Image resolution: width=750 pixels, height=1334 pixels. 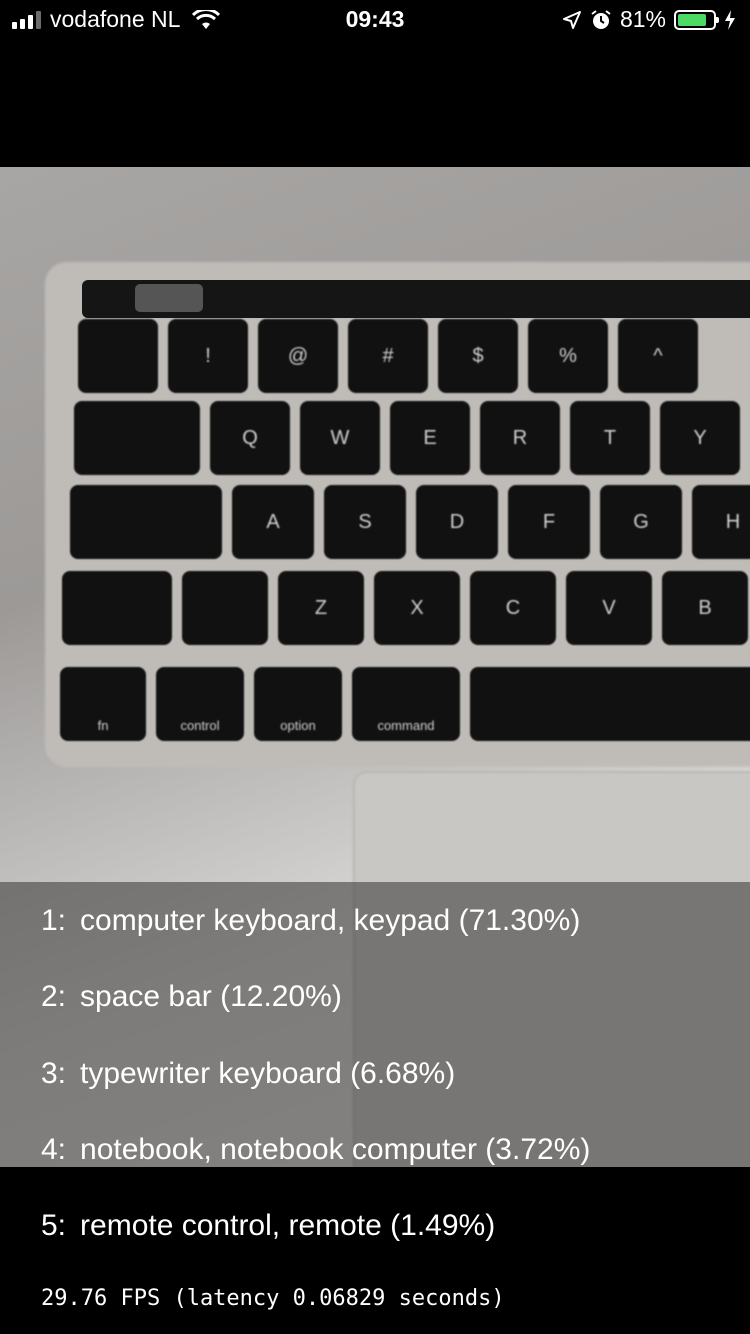 What do you see at coordinates (54, 920) in the screenshot?
I see `prediction-index: 1:` at bounding box center [54, 920].